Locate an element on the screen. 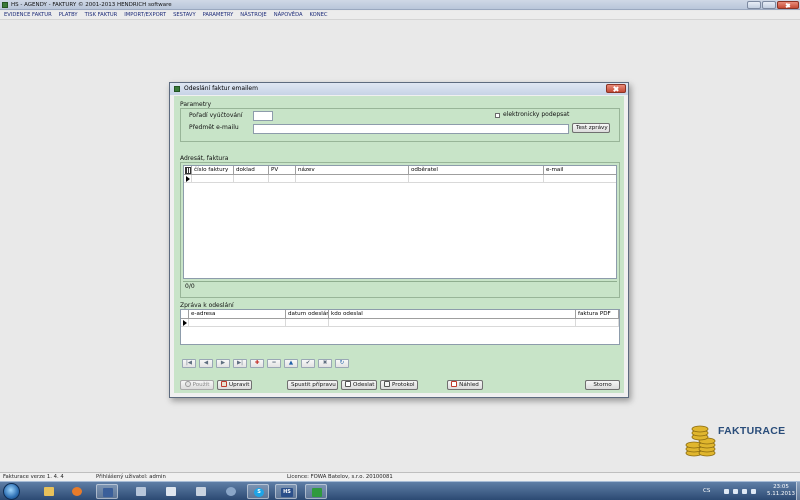  menu-parametry: PARAMETRY is located at coordinates (218, 15).